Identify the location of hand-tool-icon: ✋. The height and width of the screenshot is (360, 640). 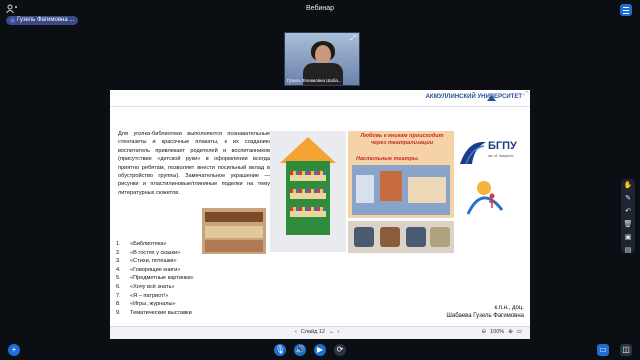
(628, 185).